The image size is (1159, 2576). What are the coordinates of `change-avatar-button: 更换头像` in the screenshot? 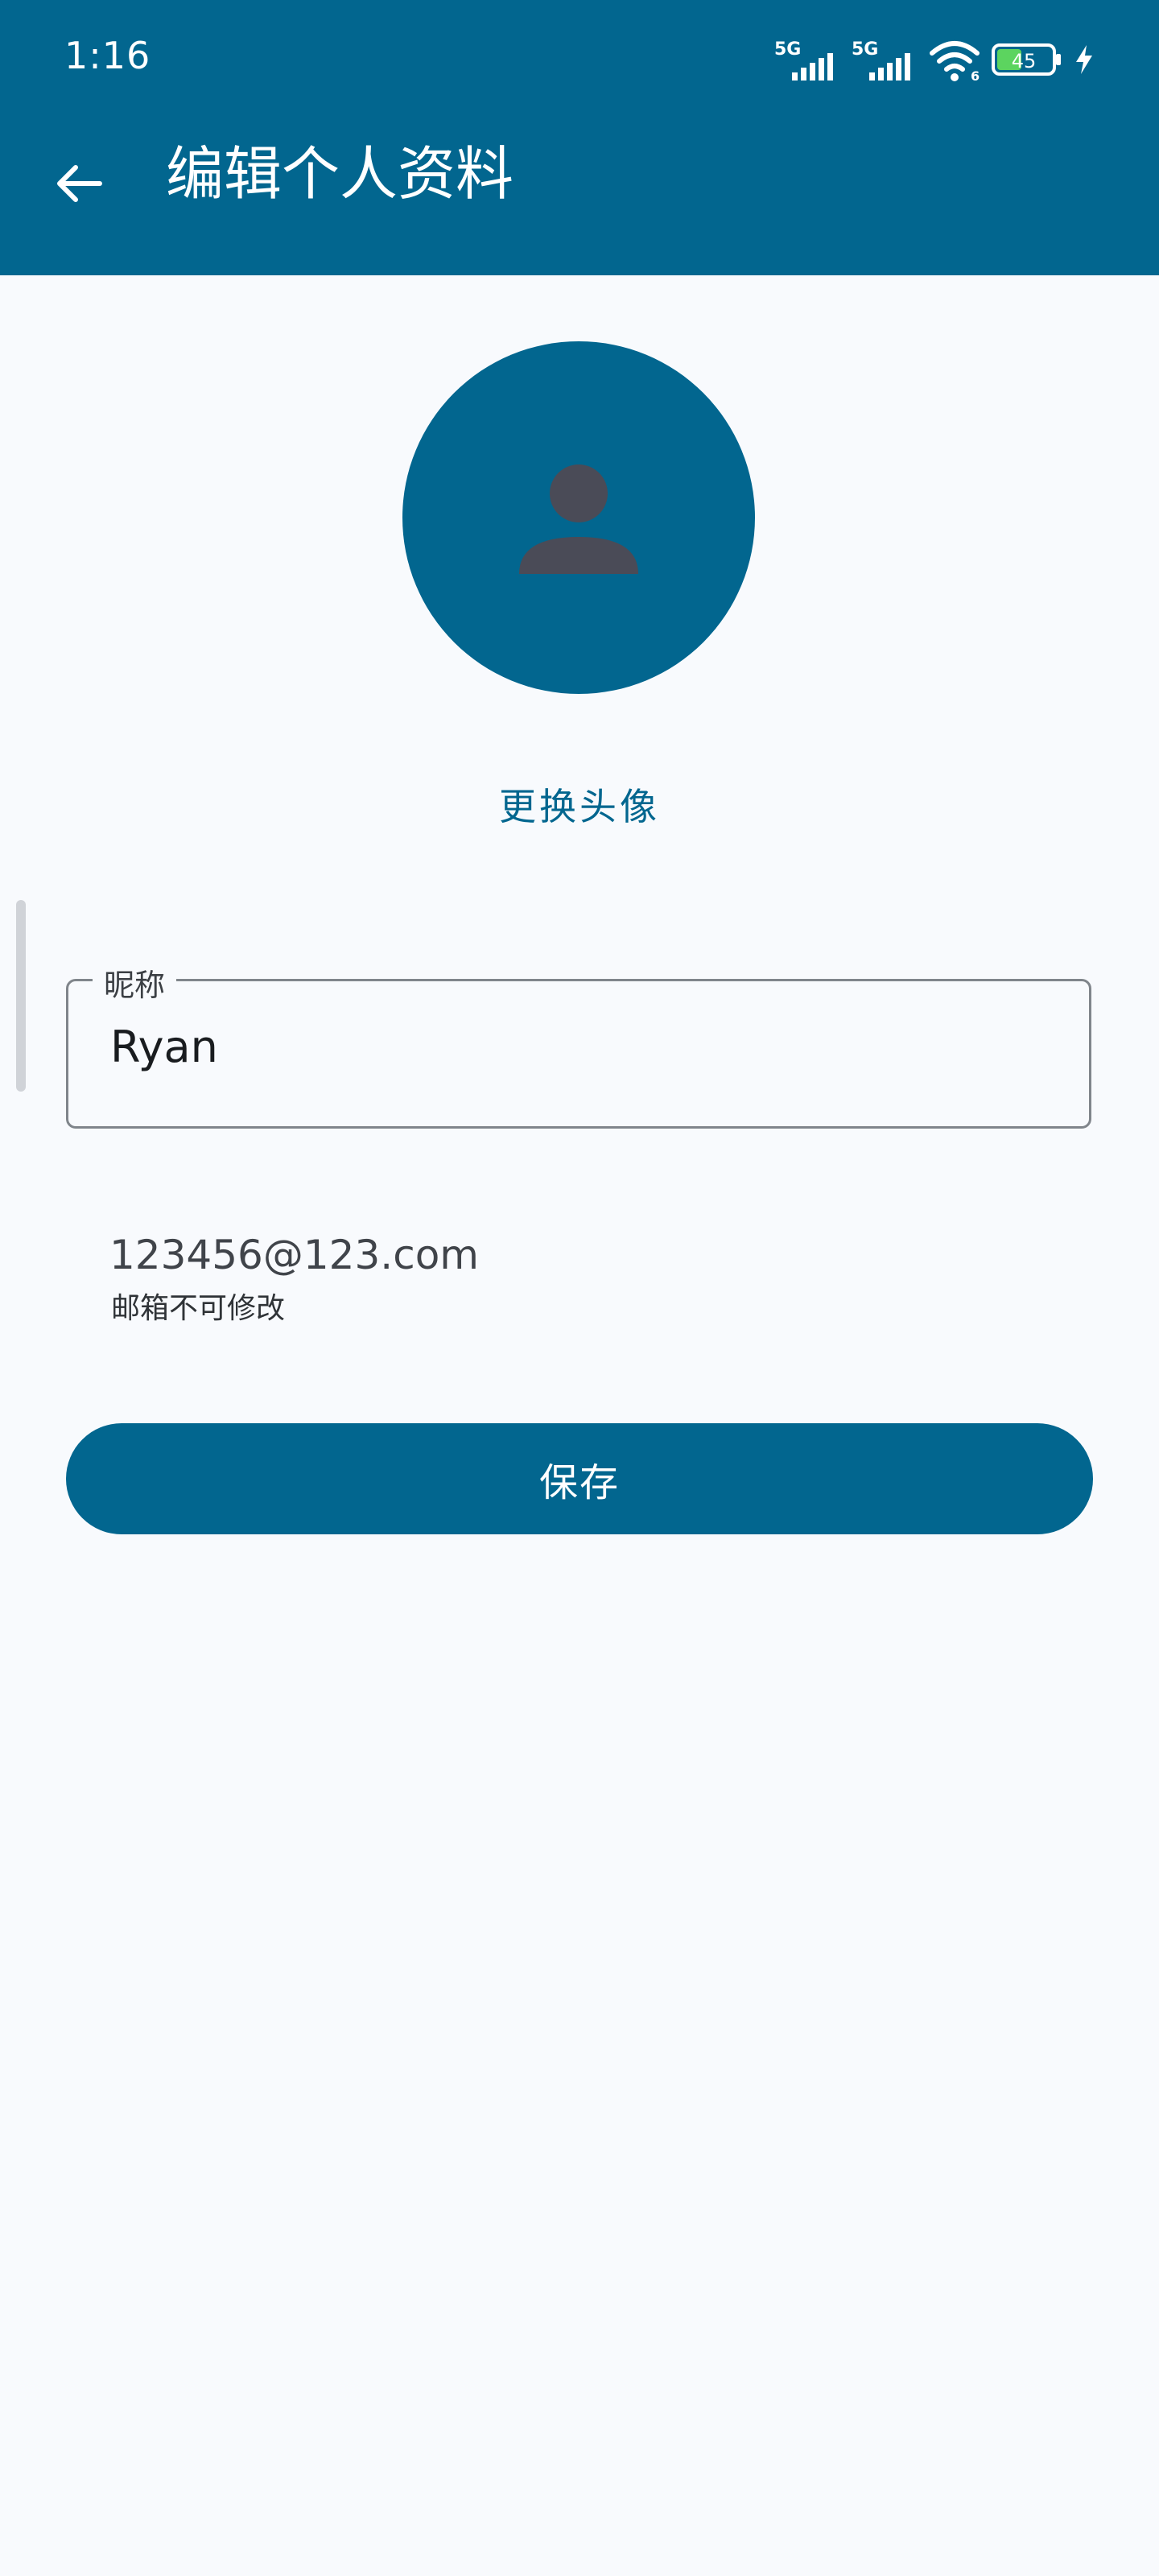 It's located at (579, 804).